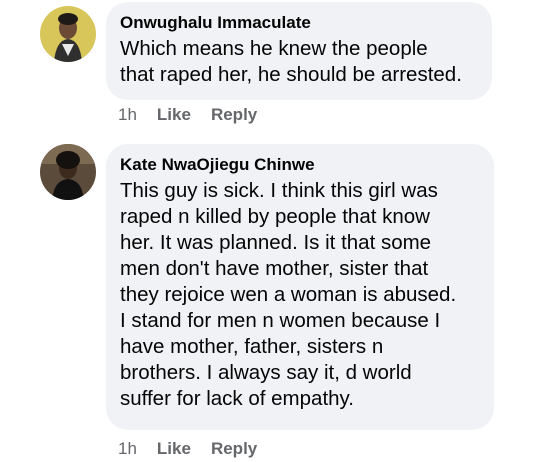 The width and height of the screenshot is (534, 462). I want to click on comment-author: Onwughalu Immaculate, so click(297, 23).